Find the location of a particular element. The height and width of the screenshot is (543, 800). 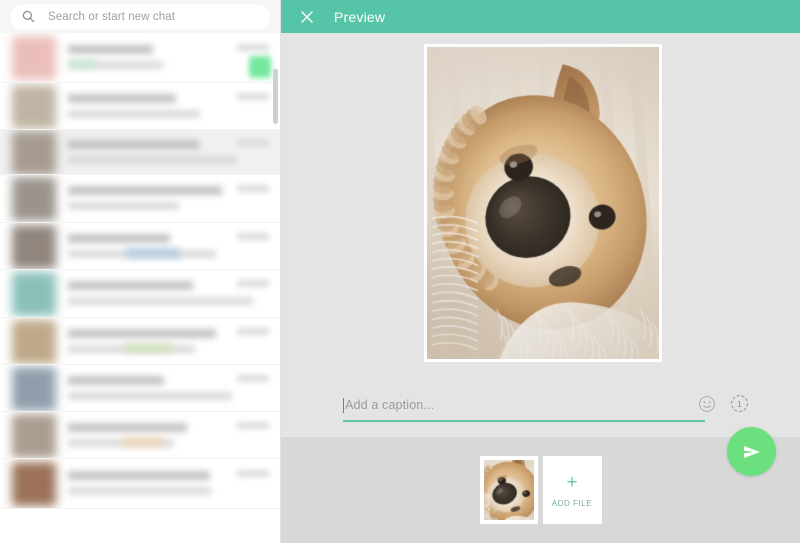

sidebar-scrollbar is located at coordinates (276, 288).